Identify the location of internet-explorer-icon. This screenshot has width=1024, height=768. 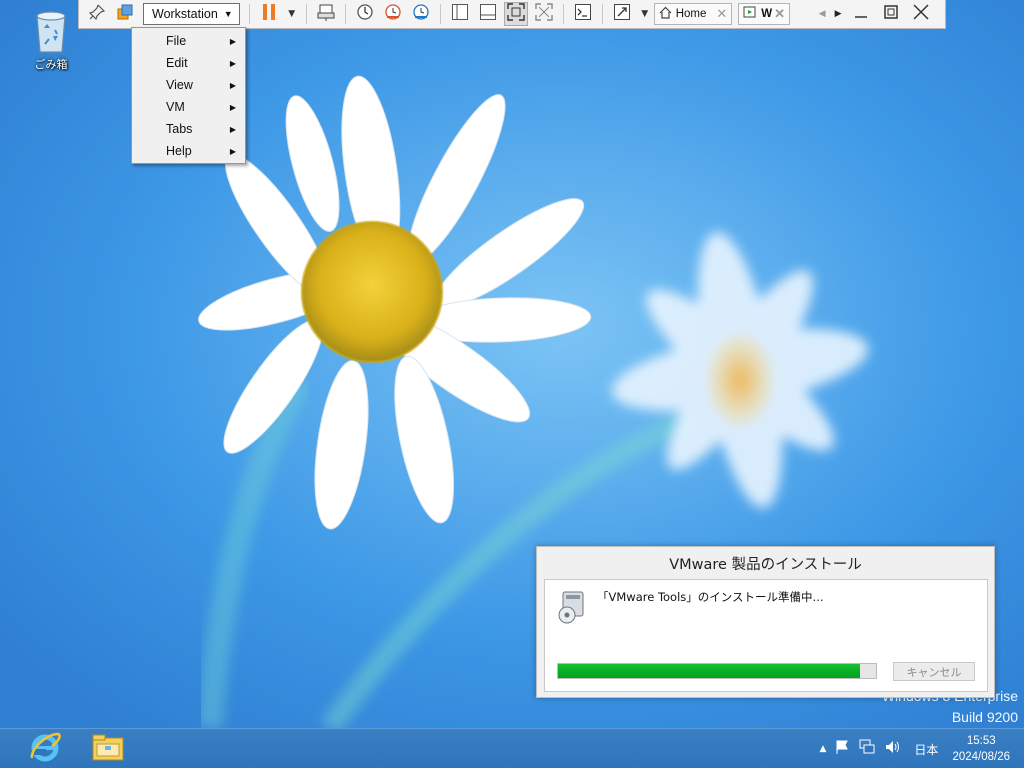
(45, 749).